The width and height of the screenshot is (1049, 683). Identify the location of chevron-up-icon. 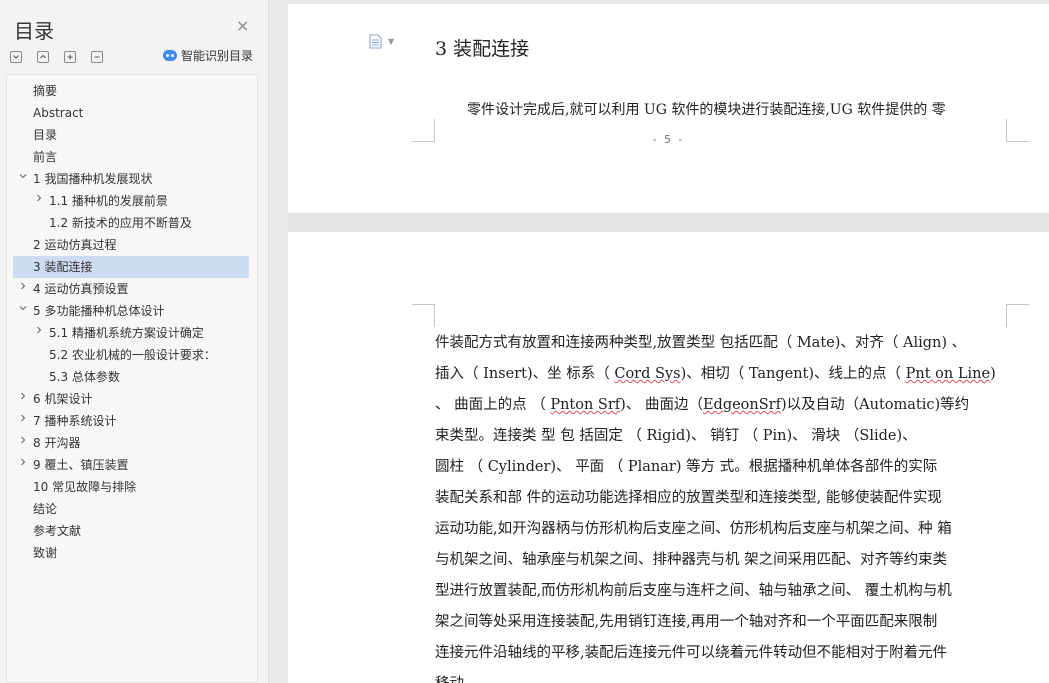
(43, 56).